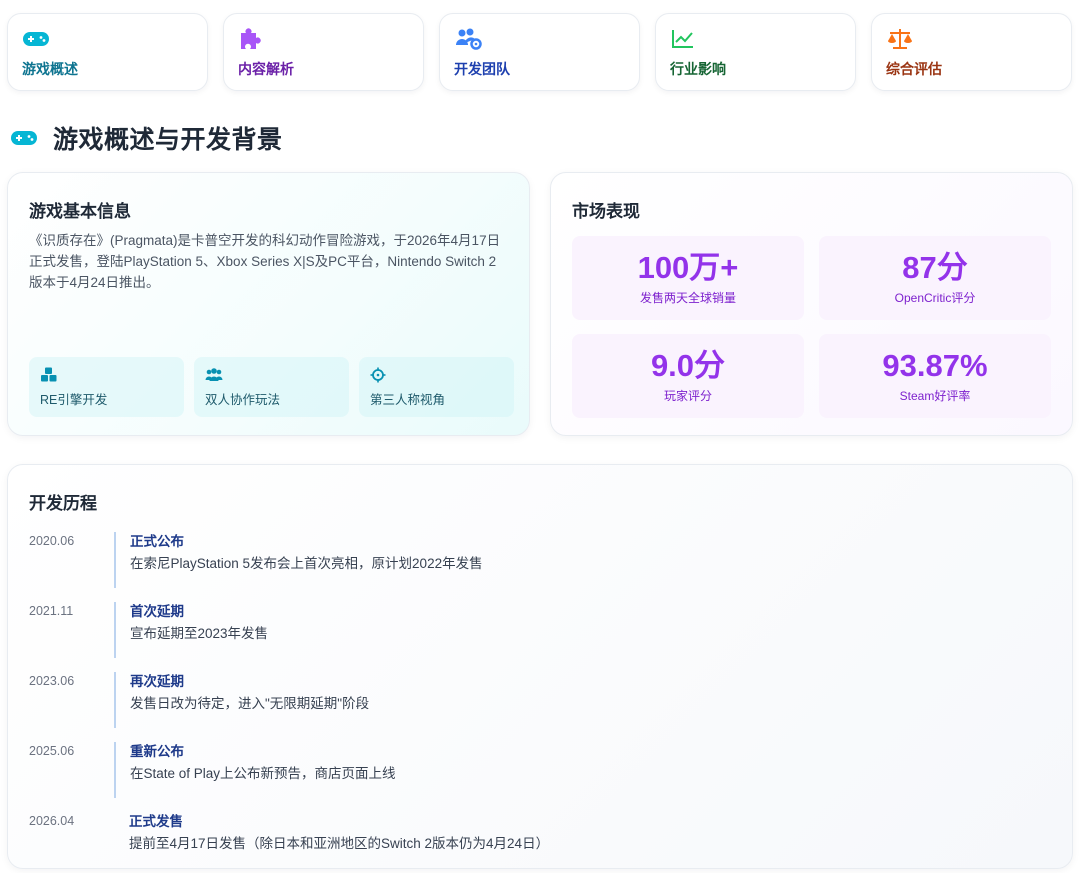 This screenshot has width=1080, height=873. What do you see at coordinates (339, 843) in the screenshot?
I see `timeline-text: 提前至4月17日发售（除日本和亚洲地区的Switch 2版本仍为4月24日）` at bounding box center [339, 843].